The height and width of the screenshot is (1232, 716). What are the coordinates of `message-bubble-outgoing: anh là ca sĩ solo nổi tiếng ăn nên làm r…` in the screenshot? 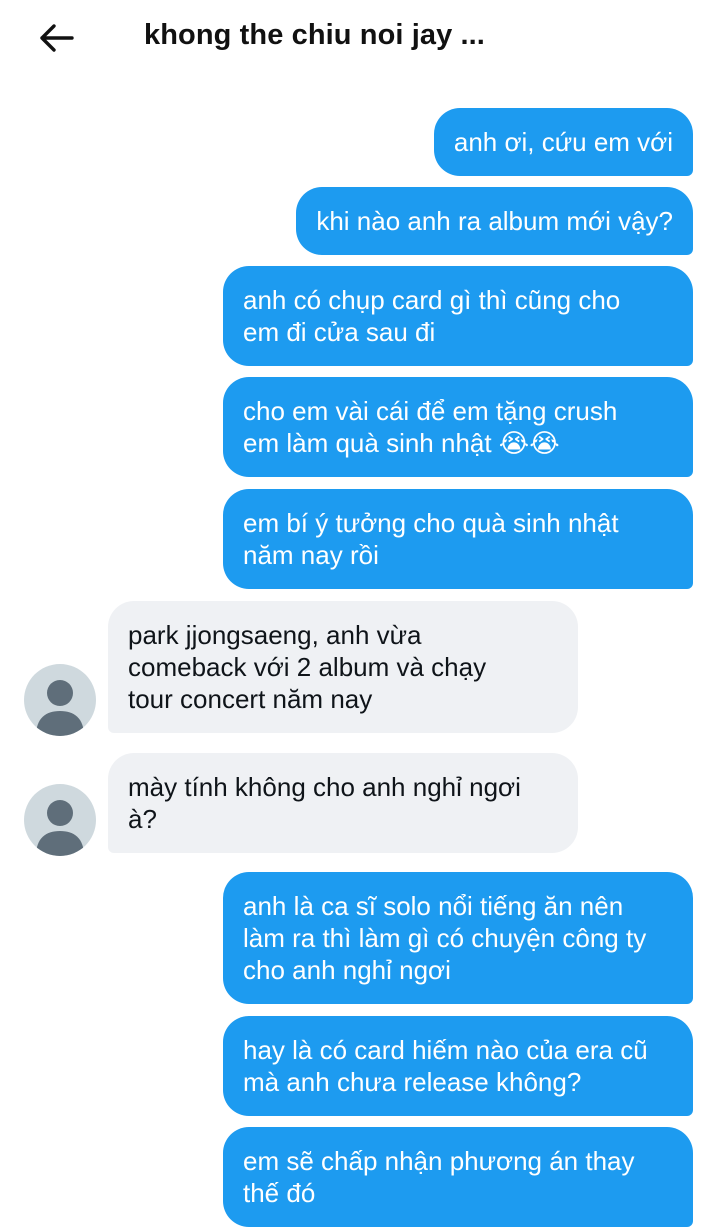 It's located at (458, 938).